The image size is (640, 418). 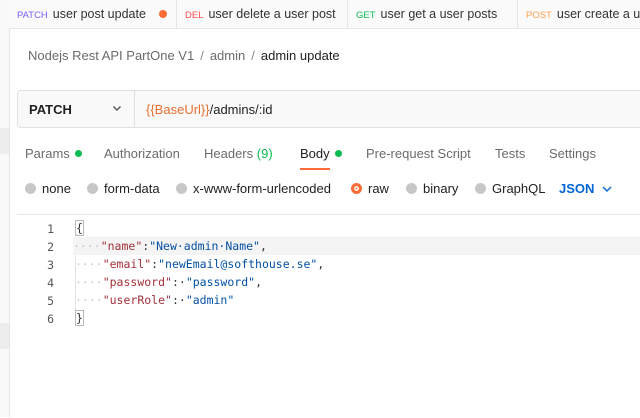 I want to click on json-key: "userRole", so click(x=137, y=300).